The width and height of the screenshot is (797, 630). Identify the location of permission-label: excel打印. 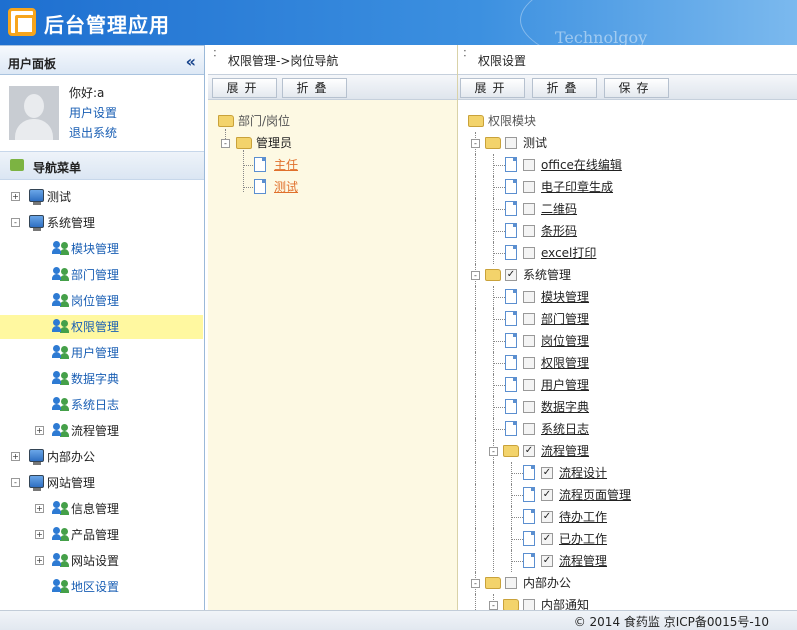
(568, 253).